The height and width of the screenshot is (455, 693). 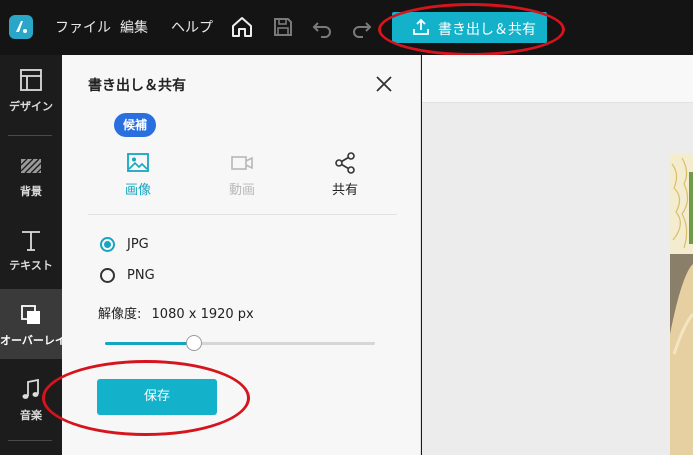 I want to click on sidebar-label-background: 背景, so click(x=31, y=191).